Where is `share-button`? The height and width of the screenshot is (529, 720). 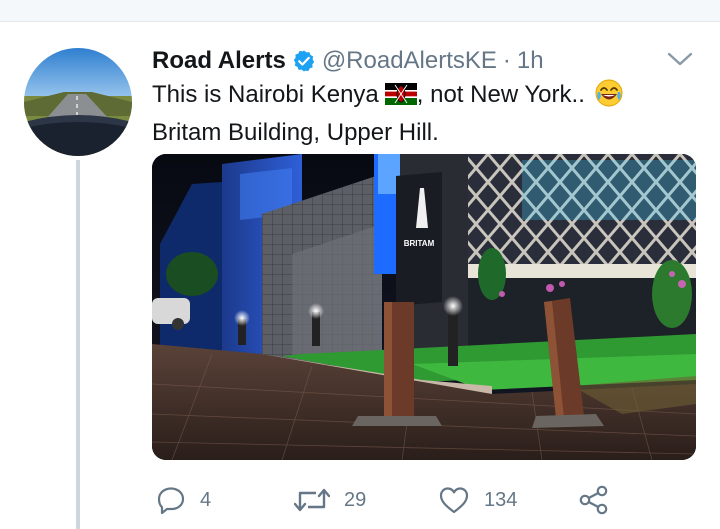
share-button is located at coordinates (594, 500).